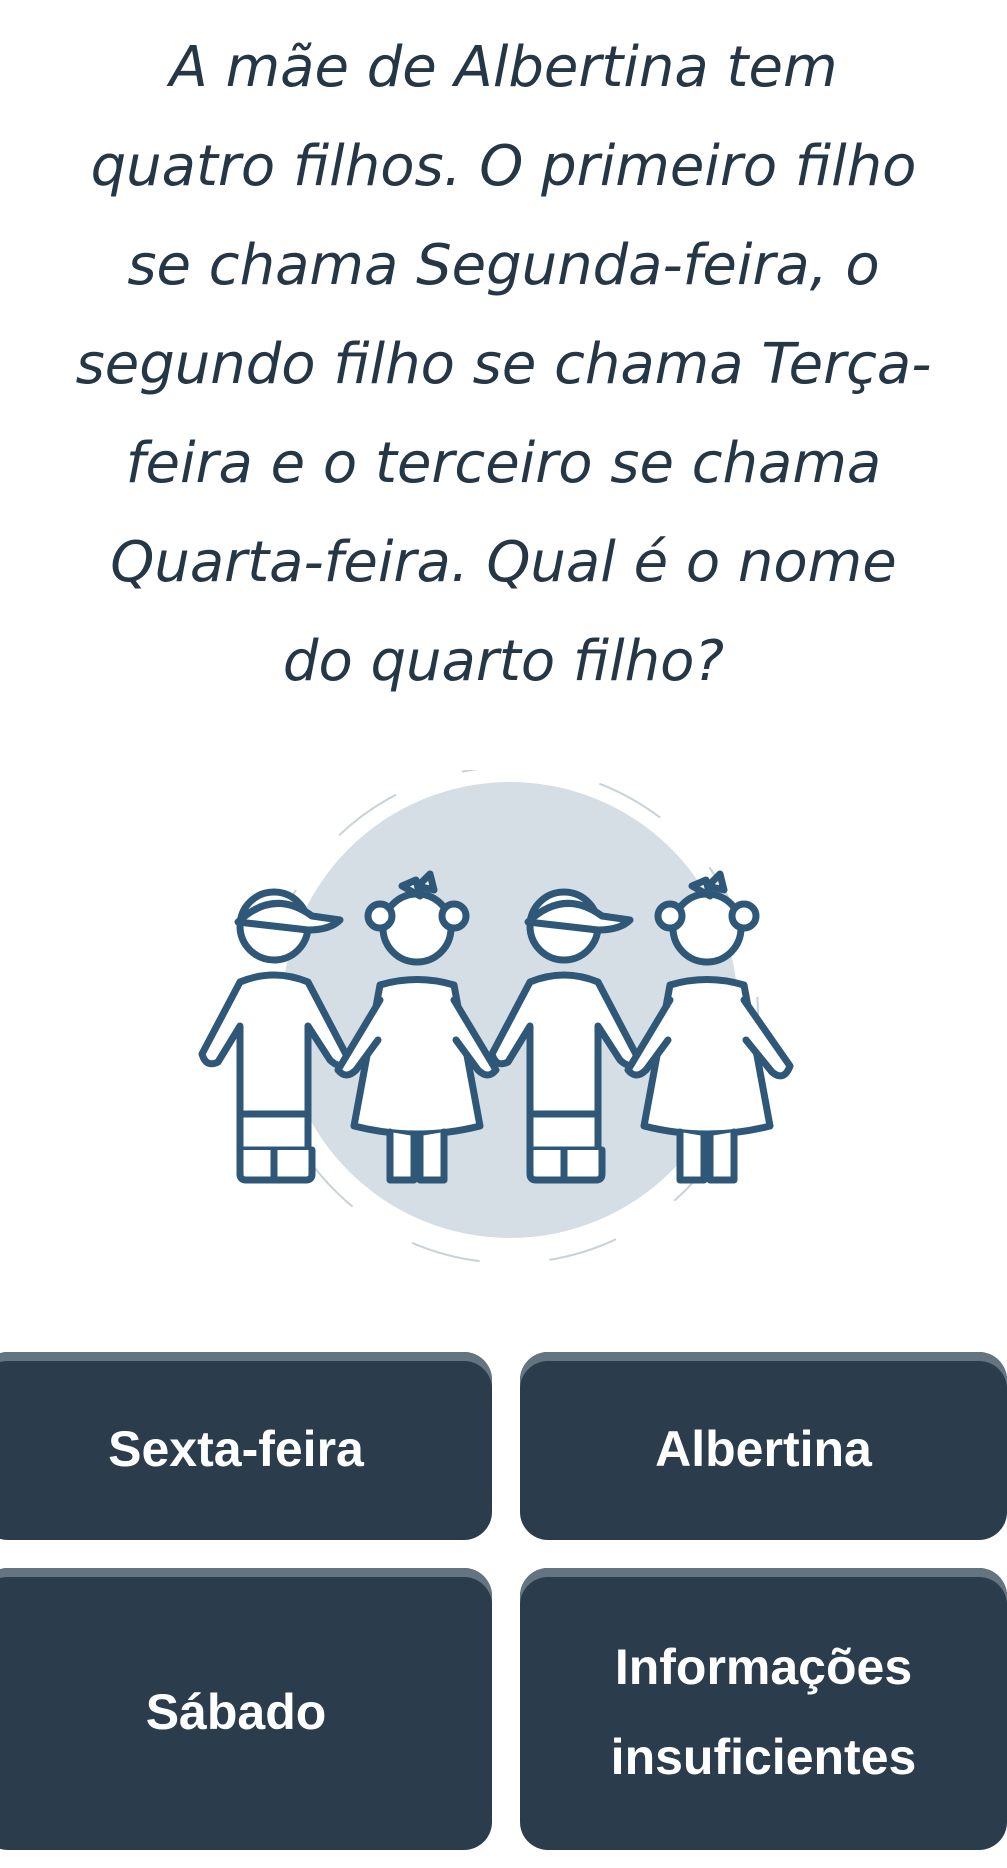 Image resolution: width=1007 pixels, height=1868 pixels. Describe the element at coordinates (763, 1449) in the screenshot. I see `answer-label: Albertina` at that location.